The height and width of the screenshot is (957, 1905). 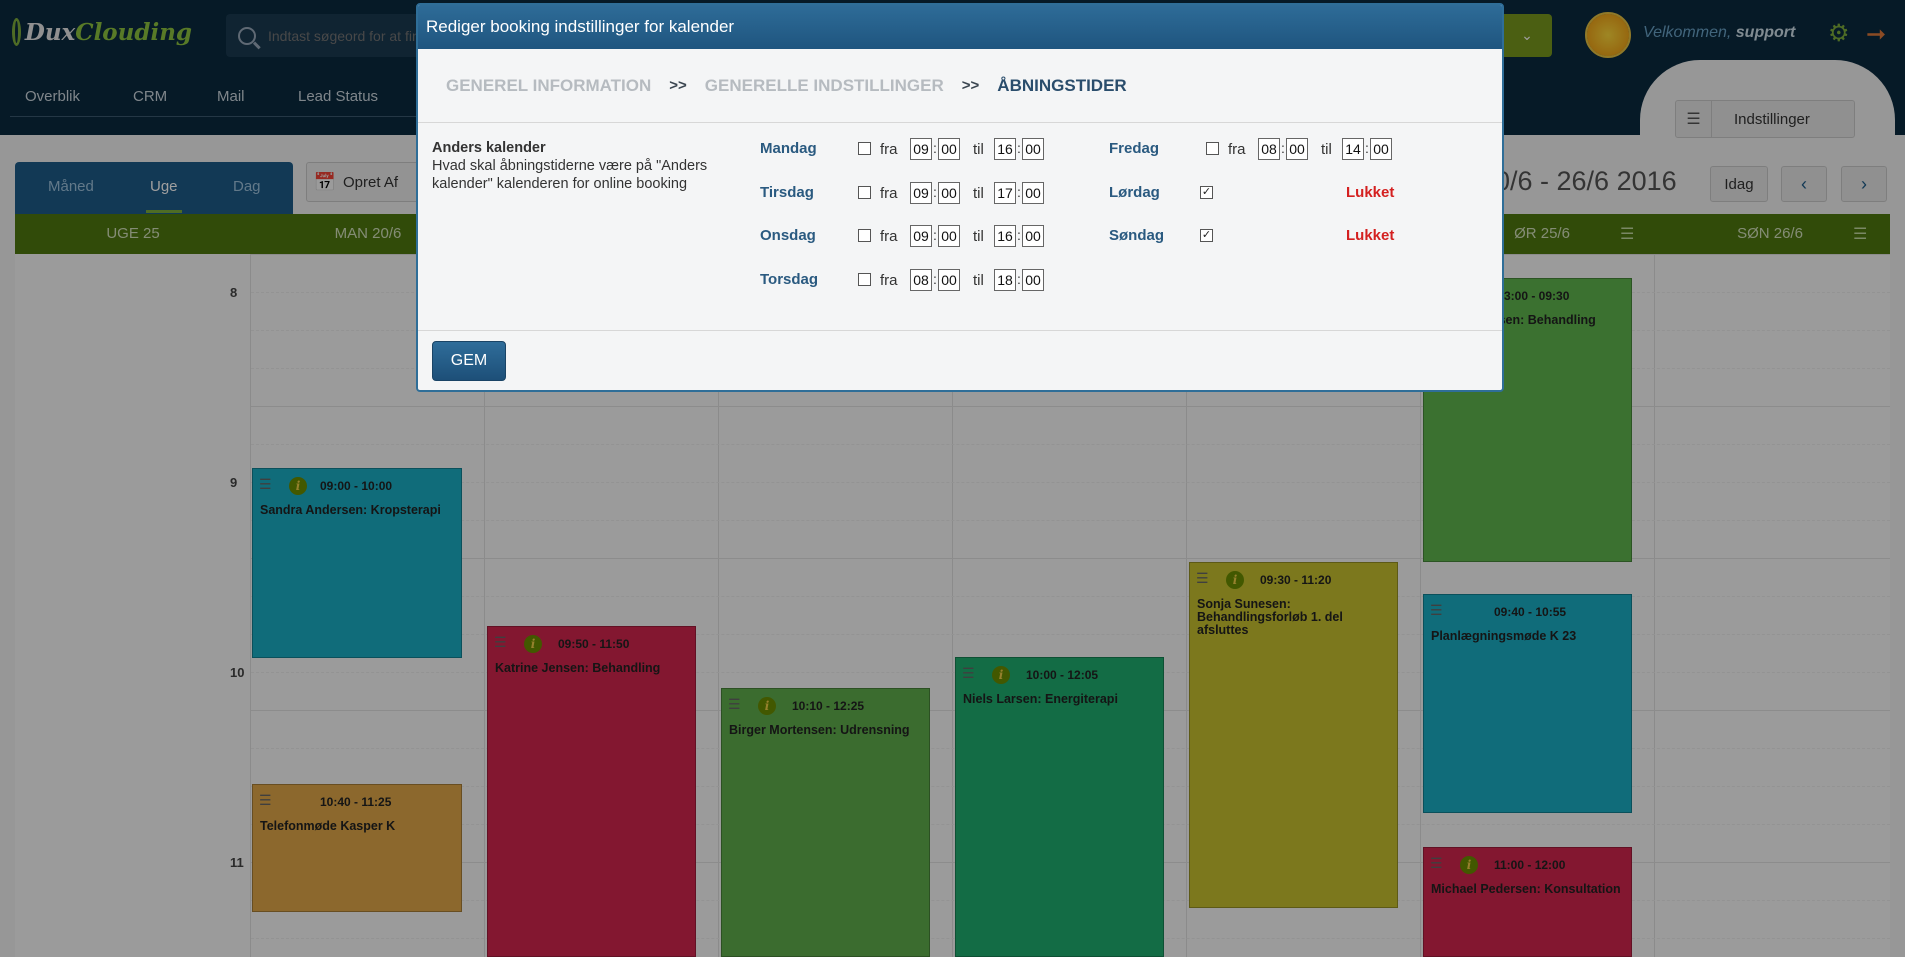 What do you see at coordinates (787, 192) in the screenshot?
I see `day-label: Tirsdag` at bounding box center [787, 192].